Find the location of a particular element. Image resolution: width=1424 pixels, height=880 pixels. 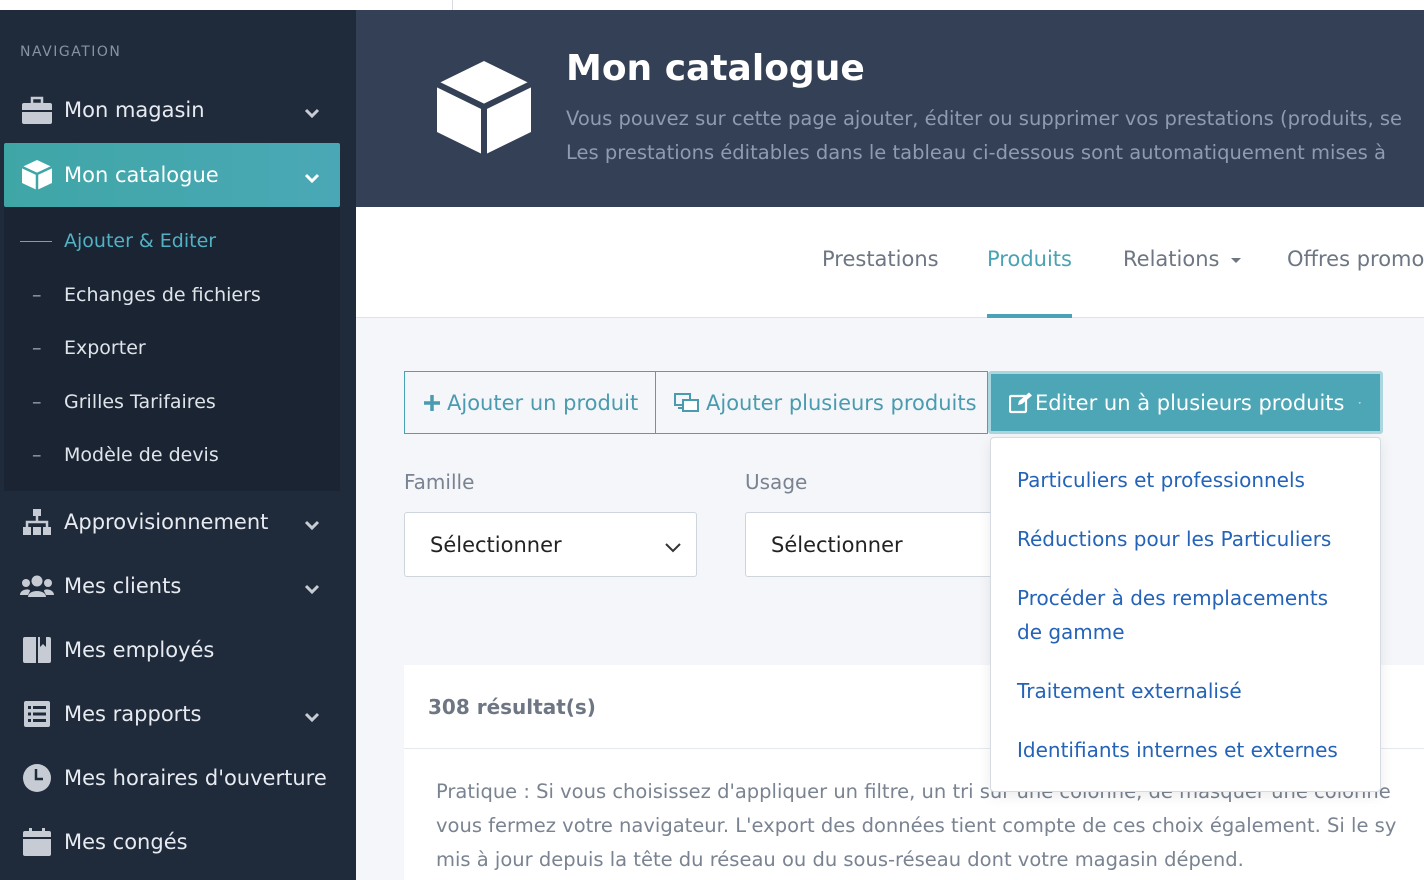

nav-heading: NAVIGATION is located at coordinates (71, 52).